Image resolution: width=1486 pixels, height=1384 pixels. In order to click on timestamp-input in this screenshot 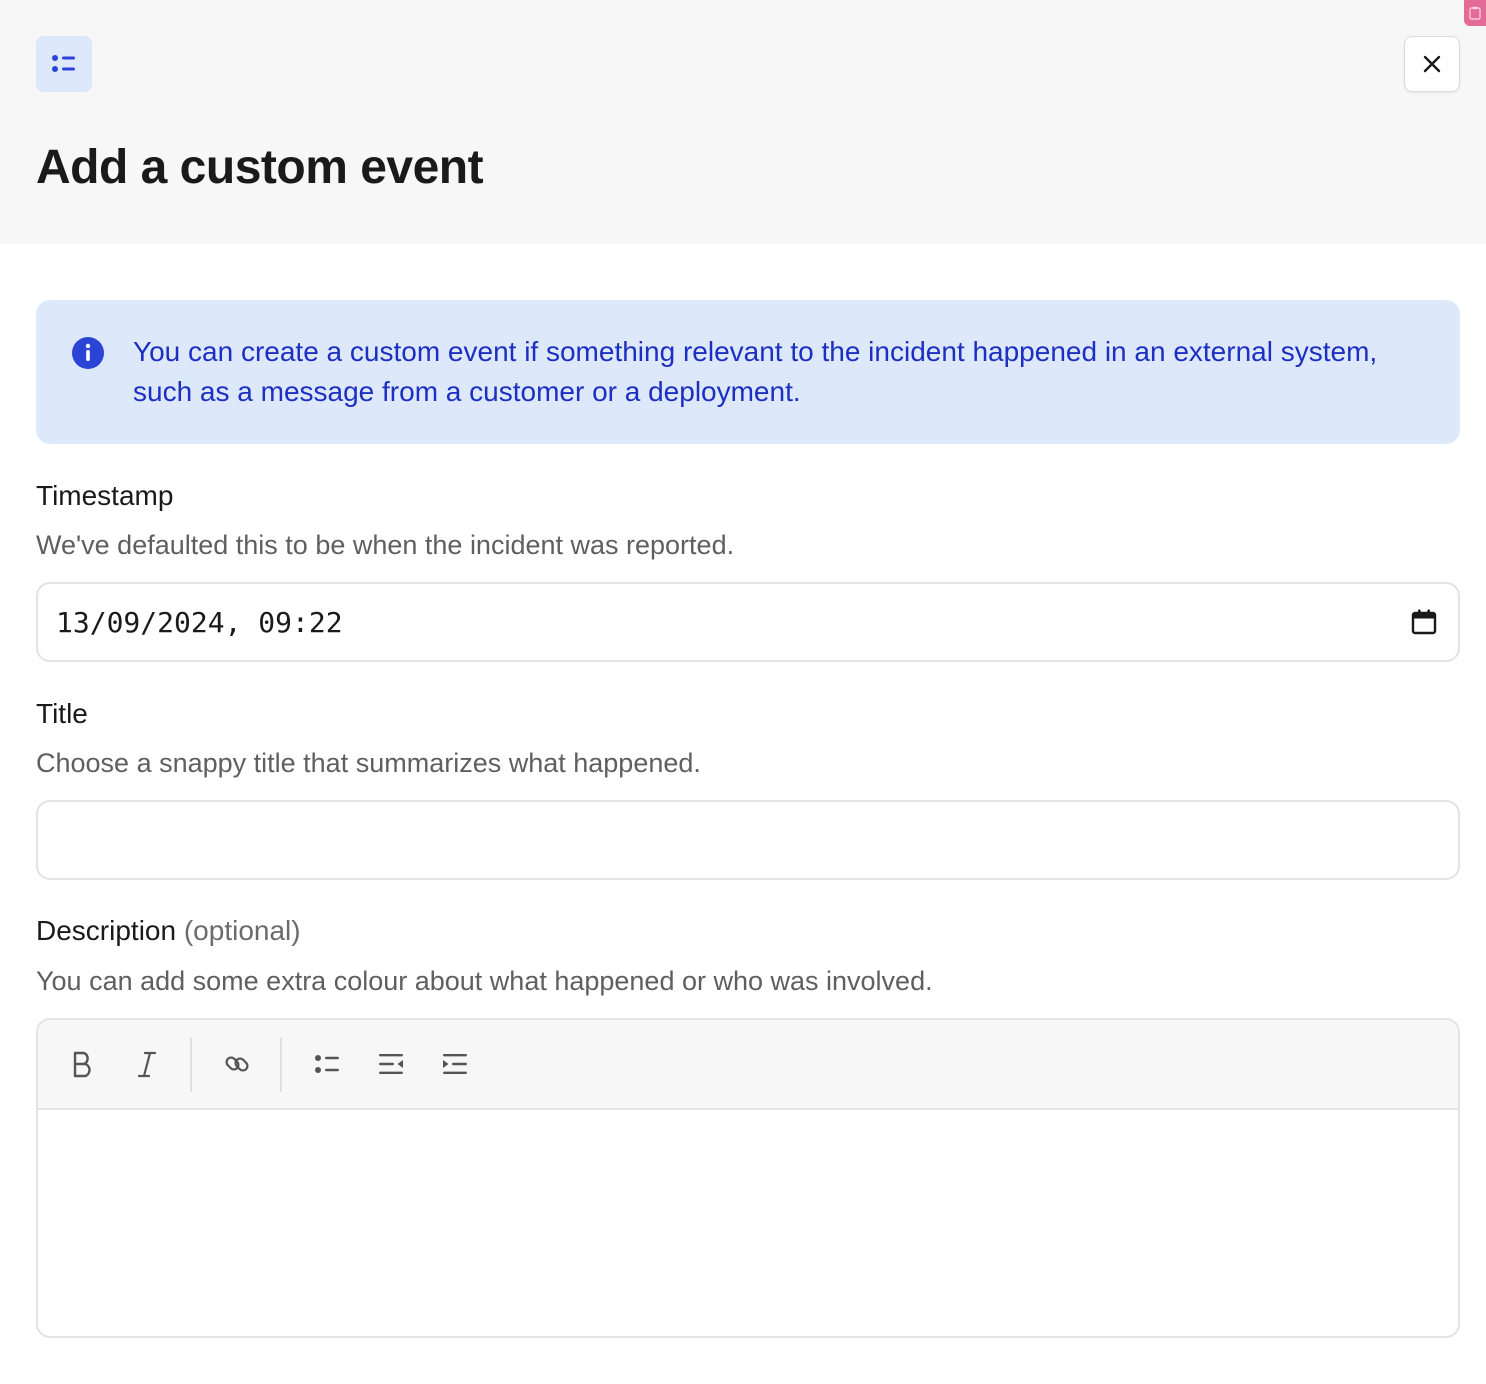, I will do `click(748, 622)`.